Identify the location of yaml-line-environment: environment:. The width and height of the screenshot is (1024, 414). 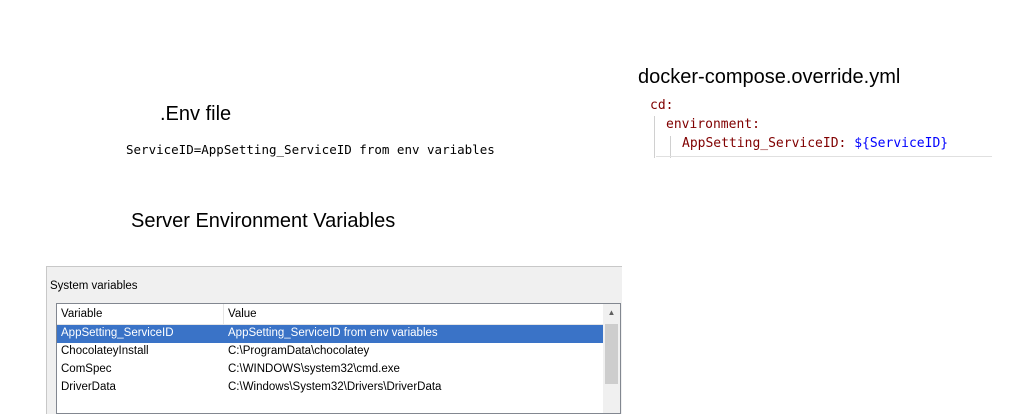
(713, 124).